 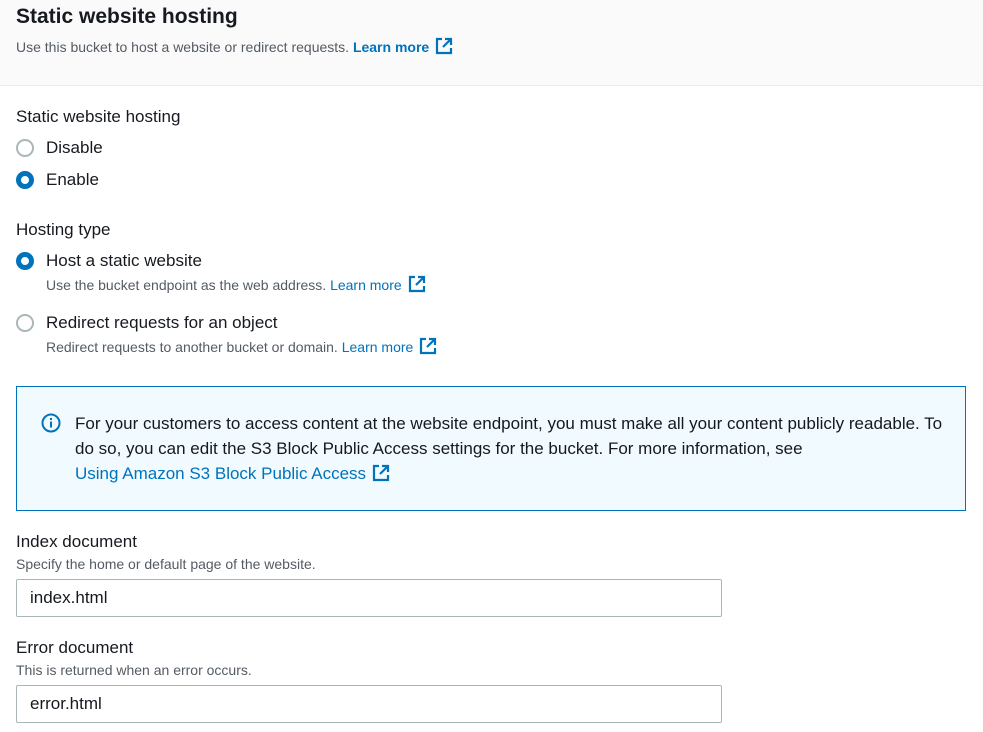 I want to click on radio-disable-control, so click(x=25, y=148).